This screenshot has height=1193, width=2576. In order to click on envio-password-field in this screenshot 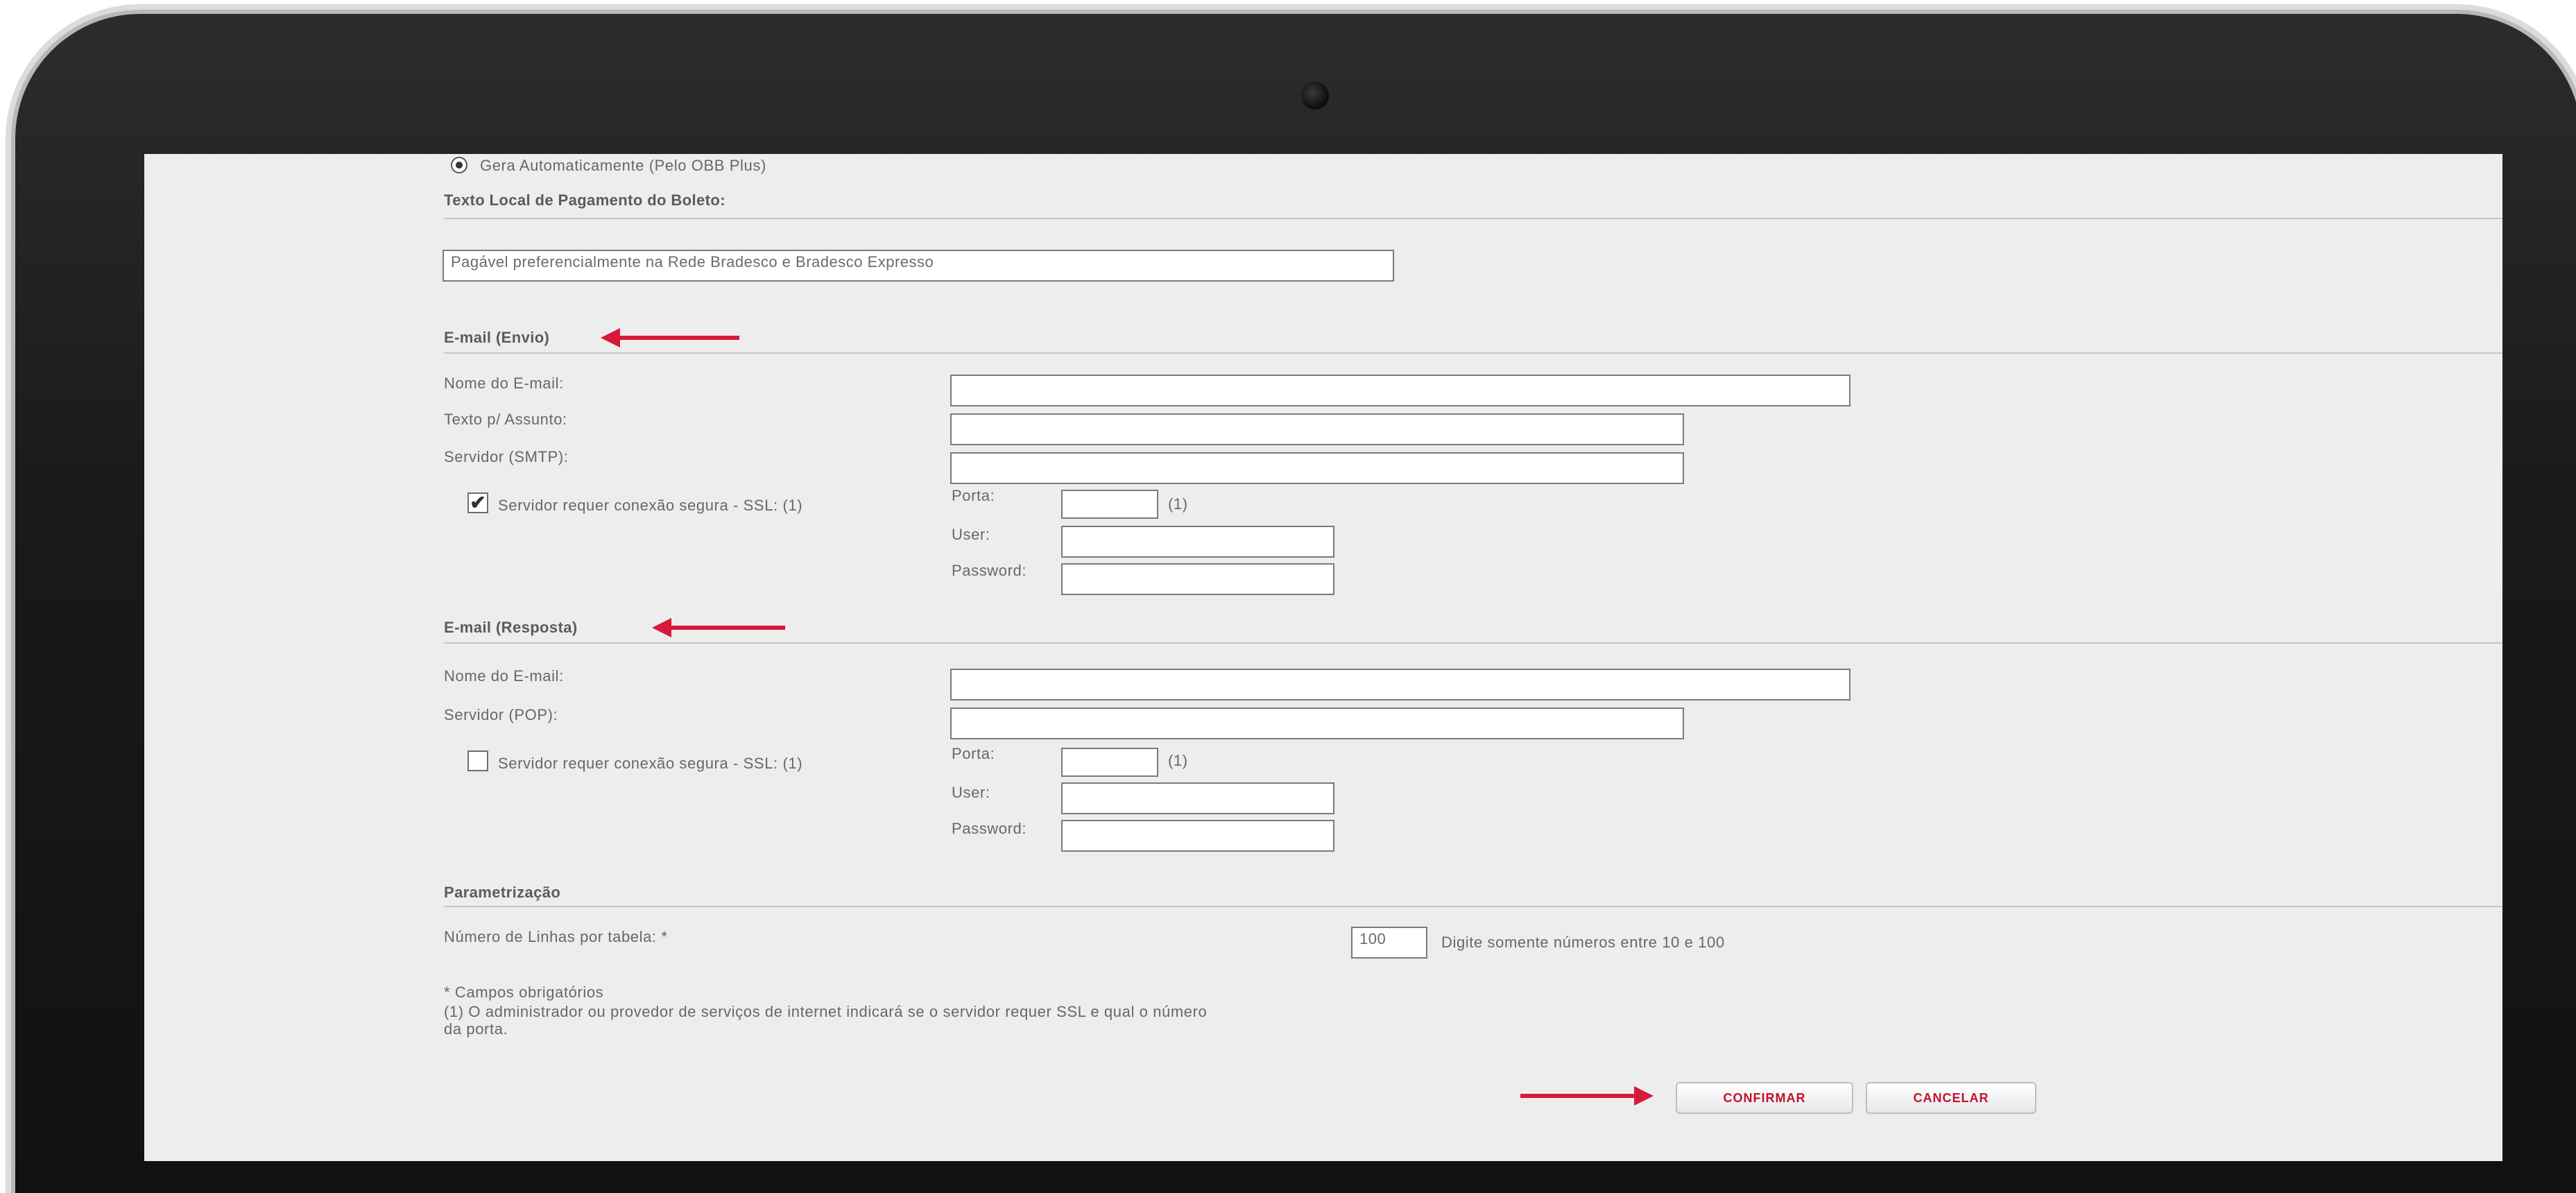, I will do `click(1197, 579)`.